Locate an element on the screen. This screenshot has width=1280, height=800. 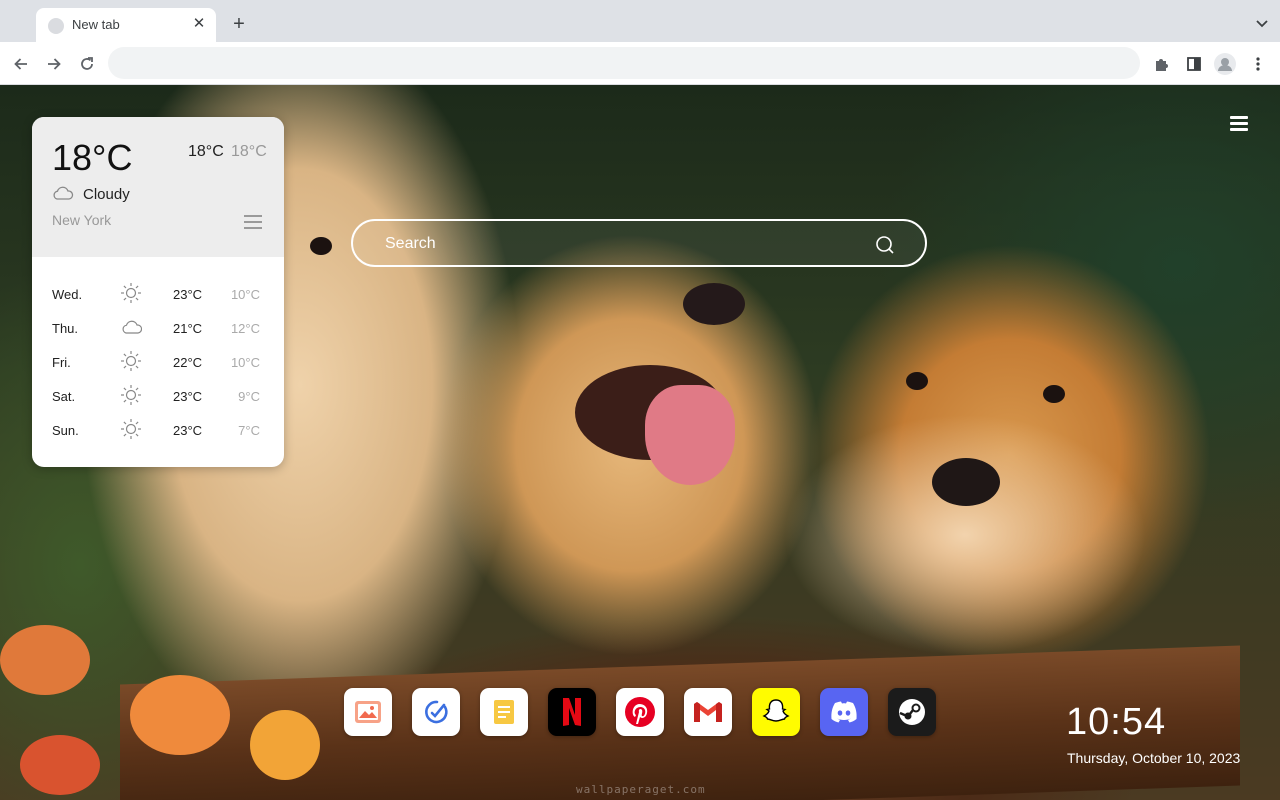
side-panel-icon is located at coordinates (1194, 64).